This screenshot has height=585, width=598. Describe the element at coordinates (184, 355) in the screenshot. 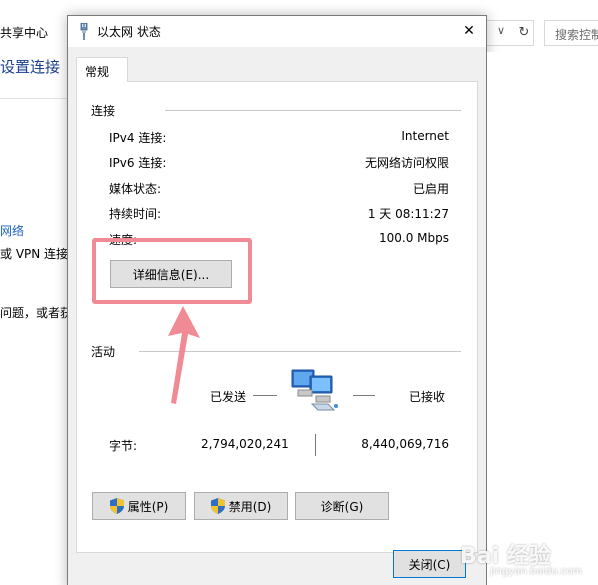

I see `annotation-arrow-icon` at that location.